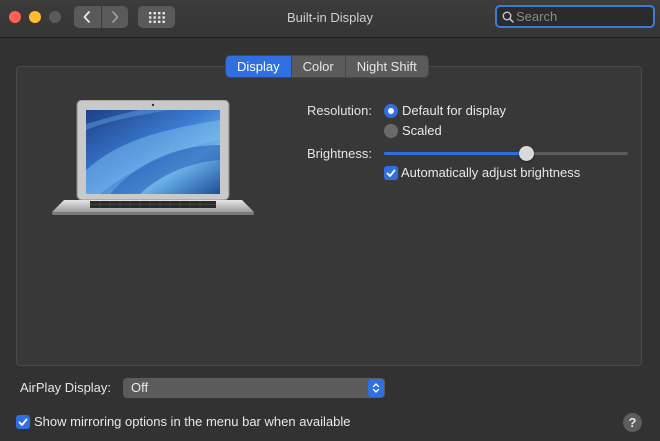  What do you see at coordinates (153, 157) in the screenshot?
I see `laptop-image` at bounding box center [153, 157].